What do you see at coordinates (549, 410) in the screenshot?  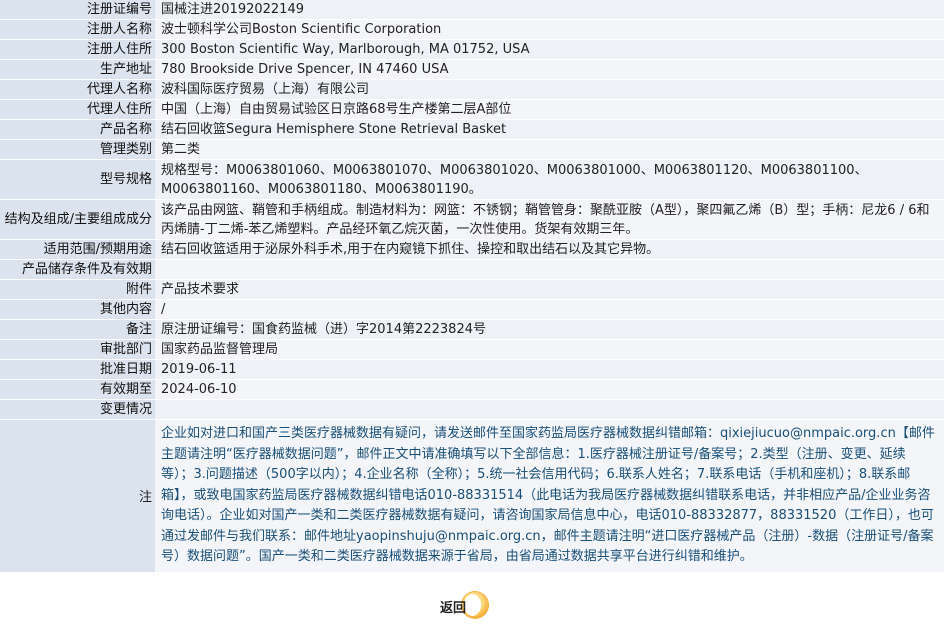 I see `change-value` at bounding box center [549, 410].